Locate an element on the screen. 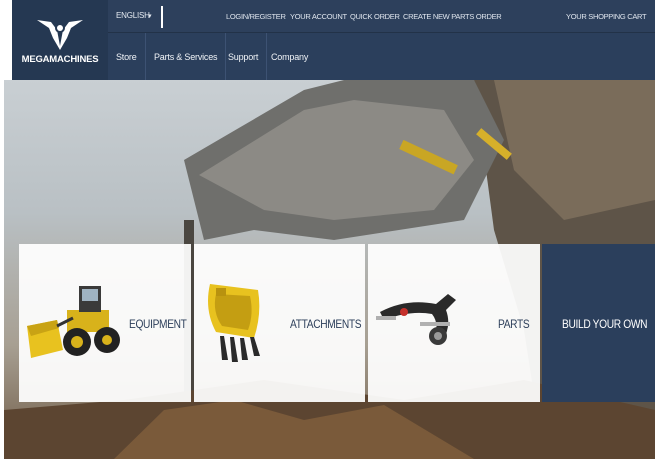 Image resolution: width=659 pixels, height=459 pixels. logo: MEGAMACHINES is located at coordinates (60, 40).